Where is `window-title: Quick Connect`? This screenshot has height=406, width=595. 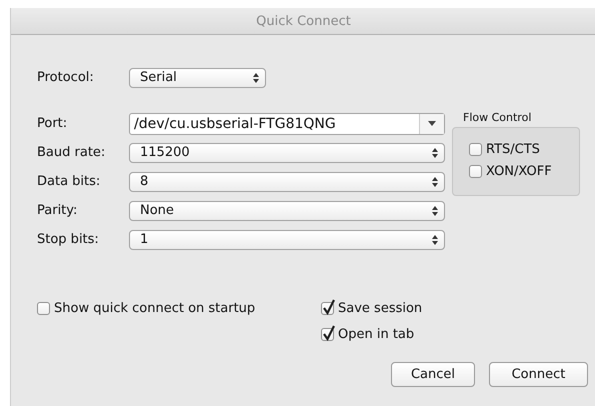
window-title: Quick Connect is located at coordinates (303, 21).